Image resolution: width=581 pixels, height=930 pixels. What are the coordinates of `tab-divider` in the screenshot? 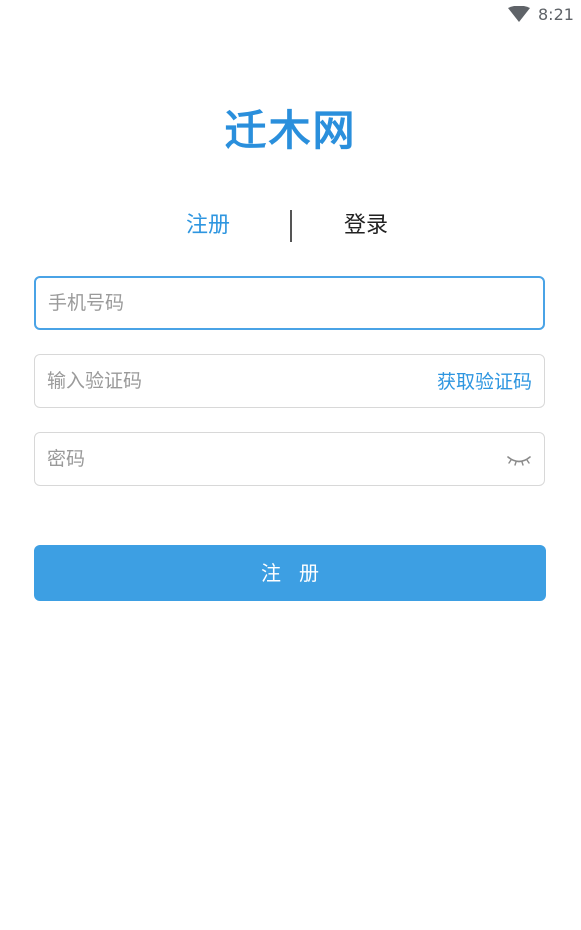 It's located at (291, 226).